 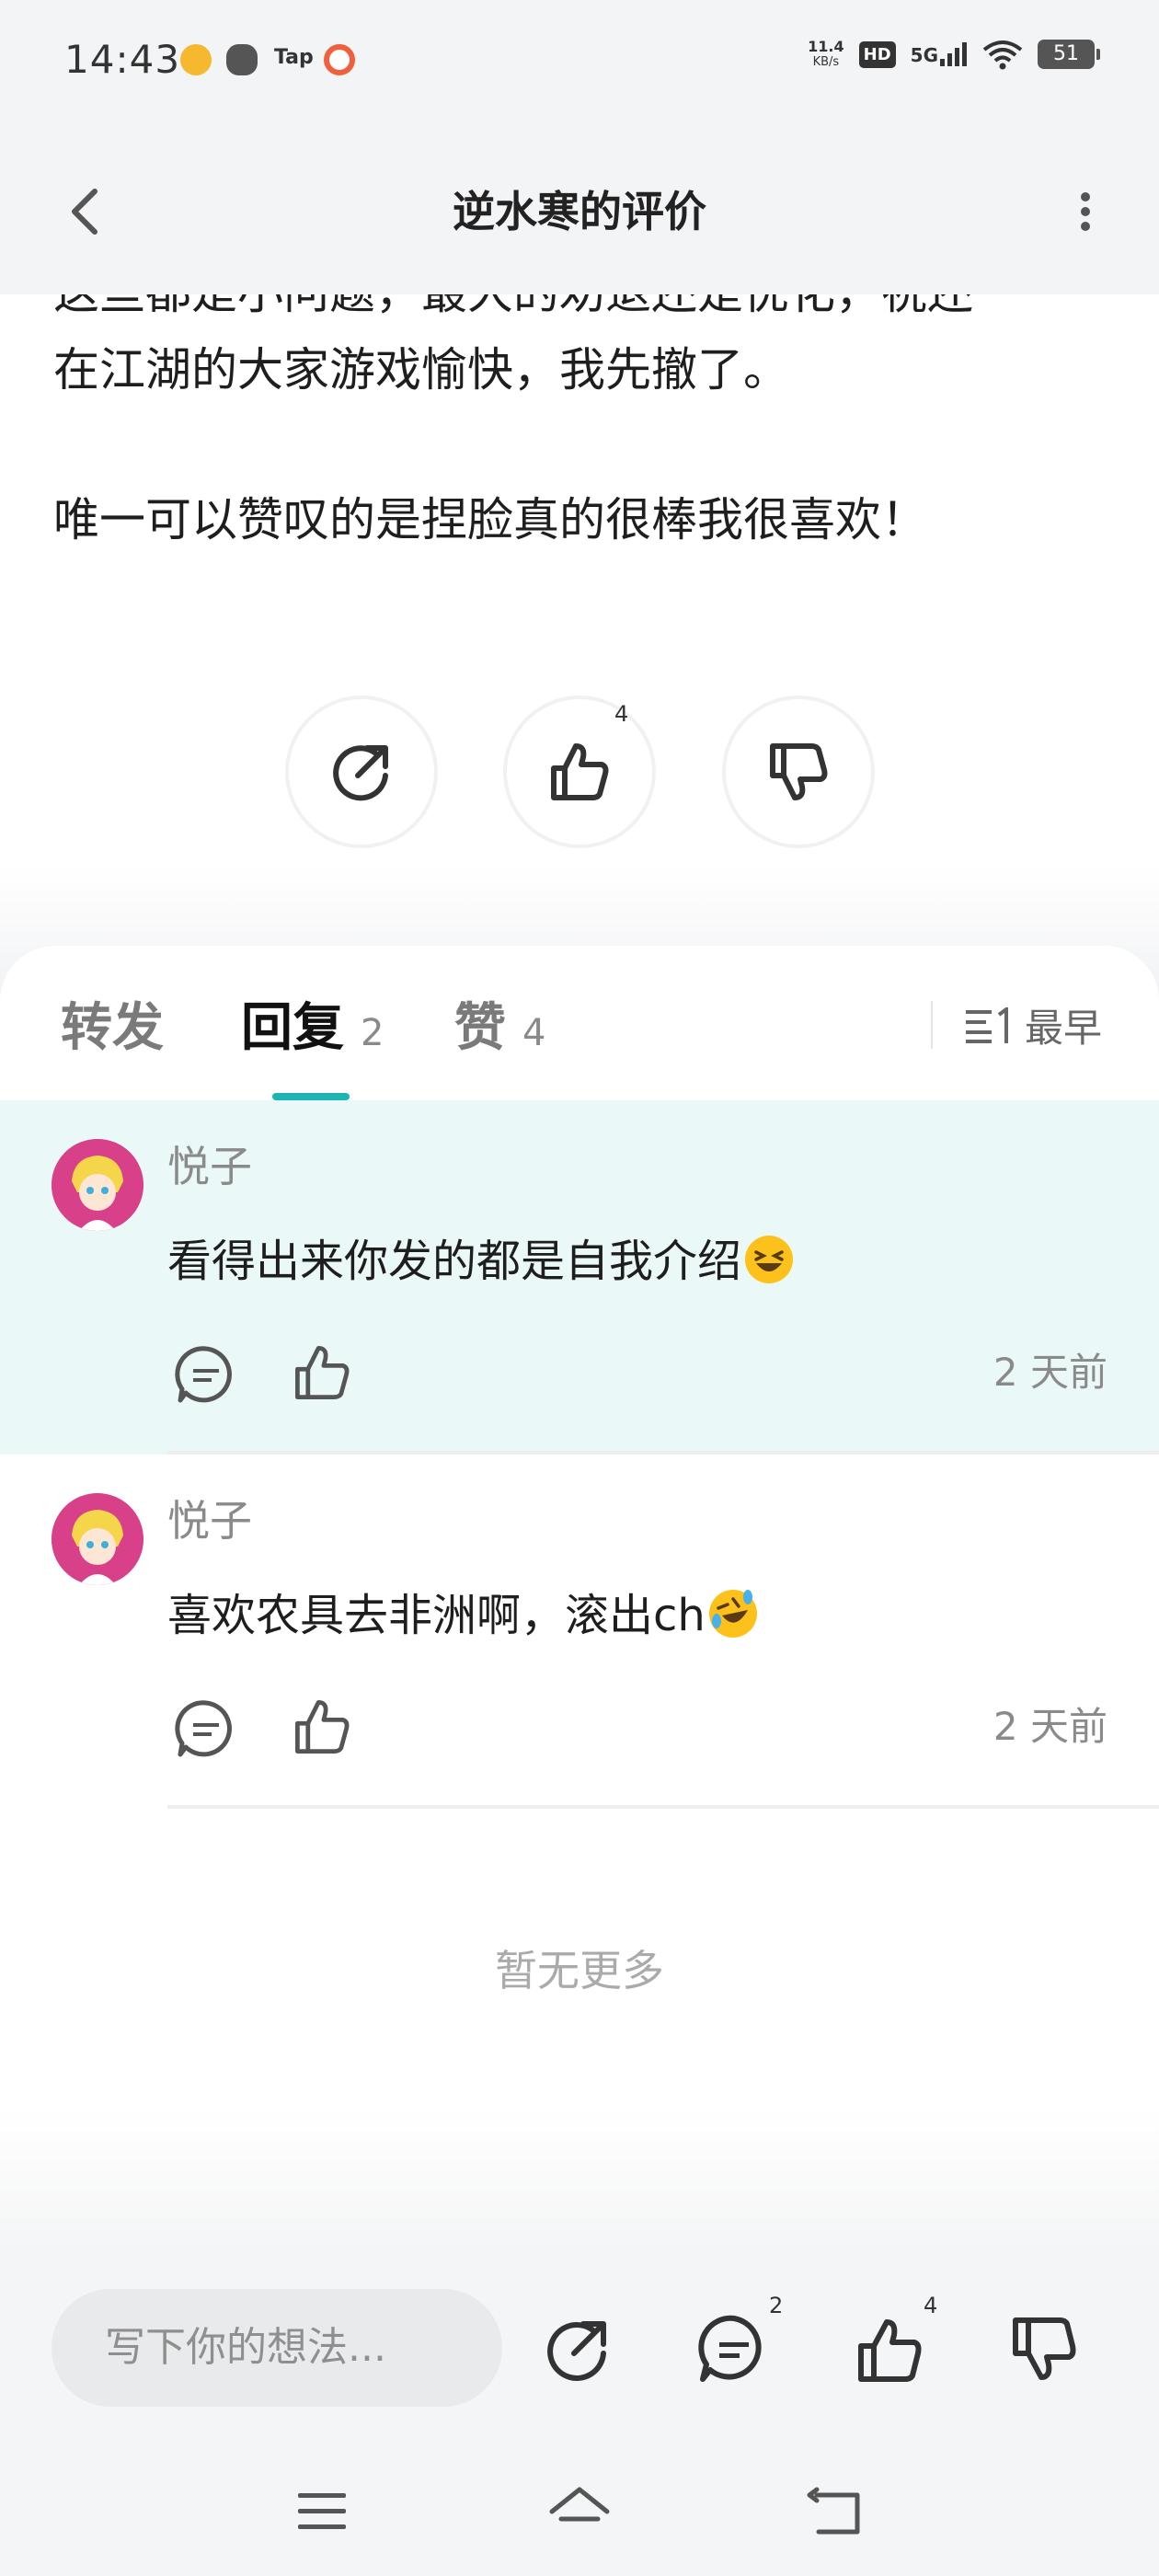 What do you see at coordinates (534, 1033) in the screenshot?
I see `tab-like-count: 4` at bounding box center [534, 1033].